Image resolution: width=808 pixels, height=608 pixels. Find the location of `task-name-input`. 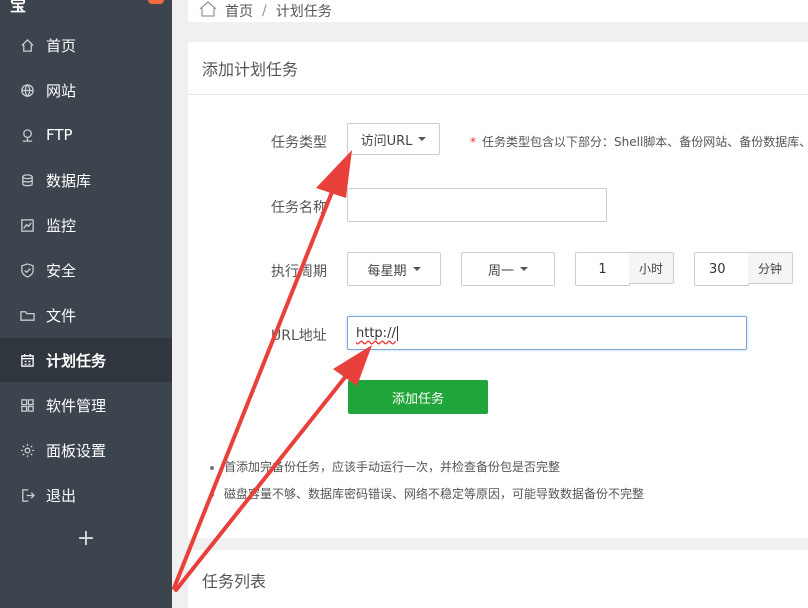

task-name-input is located at coordinates (477, 205).